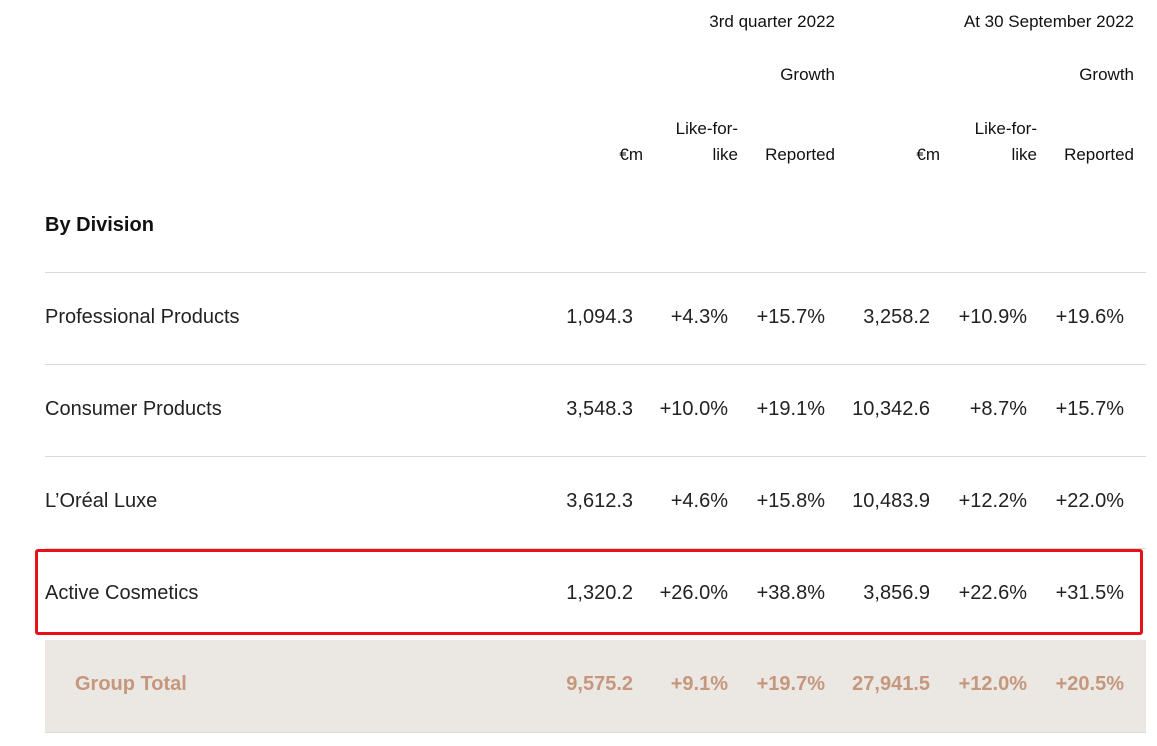 The height and width of the screenshot is (746, 1157). Describe the element at coordinates (693, 409) in the screenshot. I see `q3-lfl-cell: +10.0%` at that location.